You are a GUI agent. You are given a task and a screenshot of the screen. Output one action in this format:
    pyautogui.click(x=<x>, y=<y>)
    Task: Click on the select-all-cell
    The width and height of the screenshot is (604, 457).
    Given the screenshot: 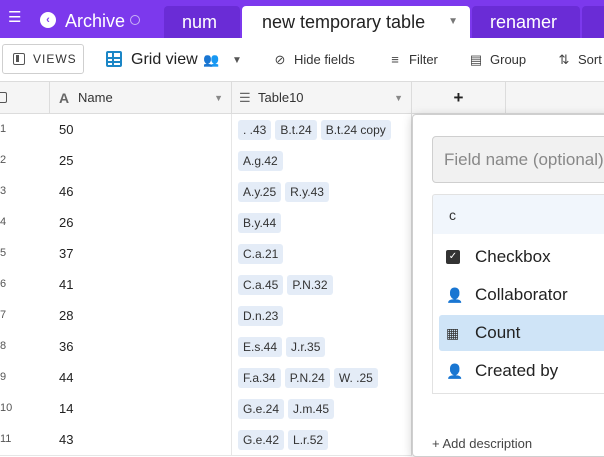 What is the action you would take?
    pyautogui.click(x=25, y=98)
    